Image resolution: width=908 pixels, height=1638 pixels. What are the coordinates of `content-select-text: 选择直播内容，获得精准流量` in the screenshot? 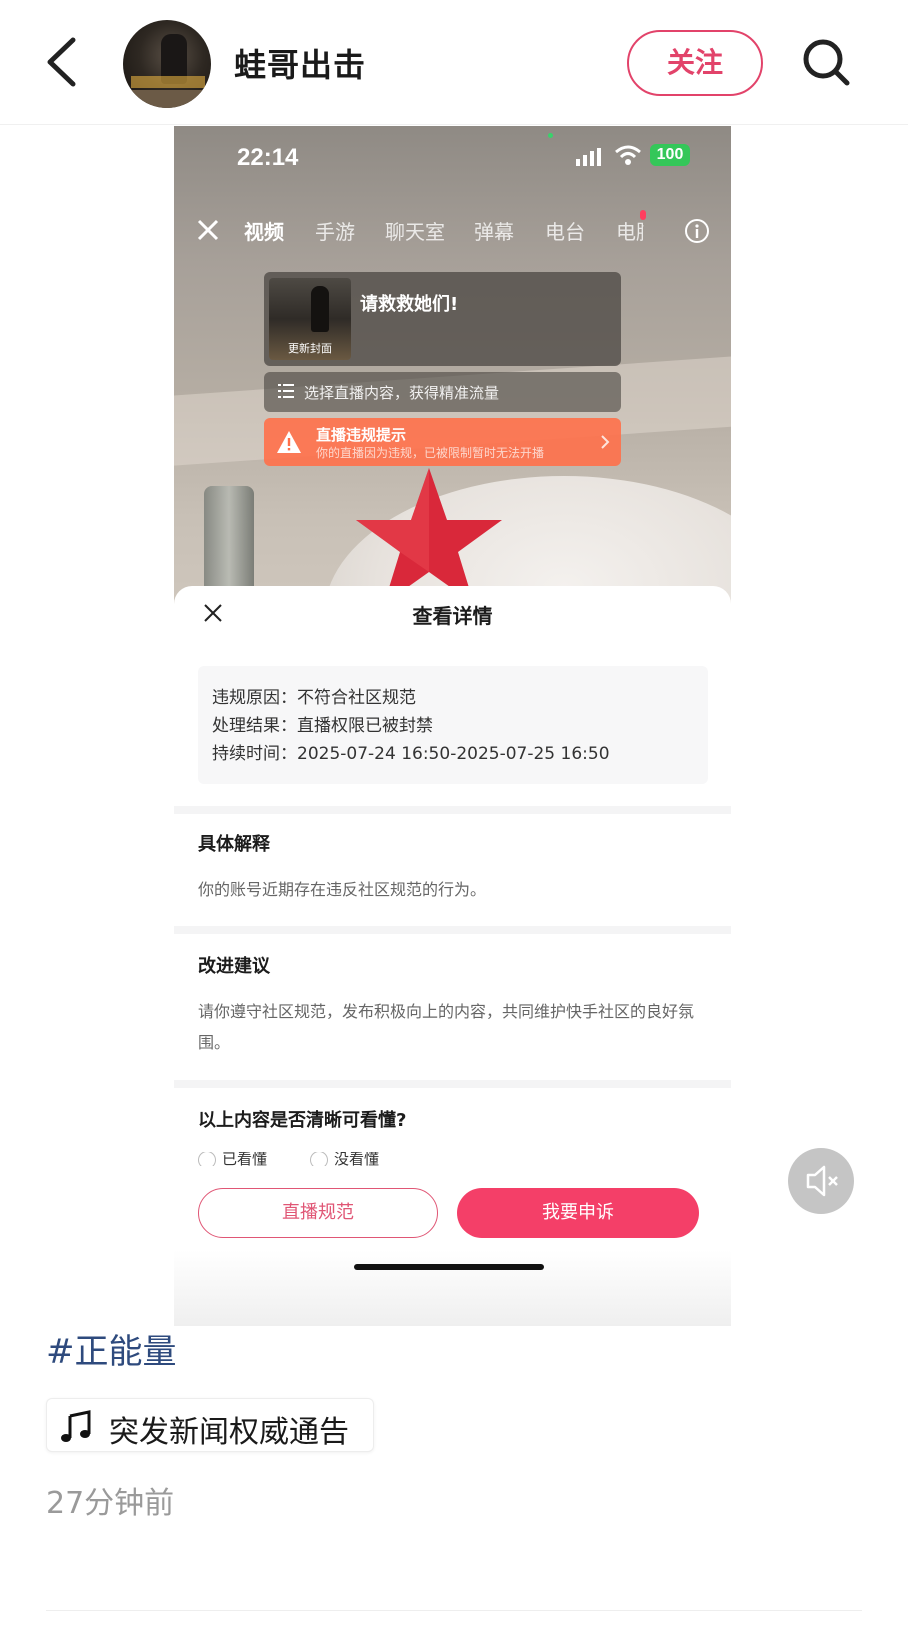 It's located at (402, 393).